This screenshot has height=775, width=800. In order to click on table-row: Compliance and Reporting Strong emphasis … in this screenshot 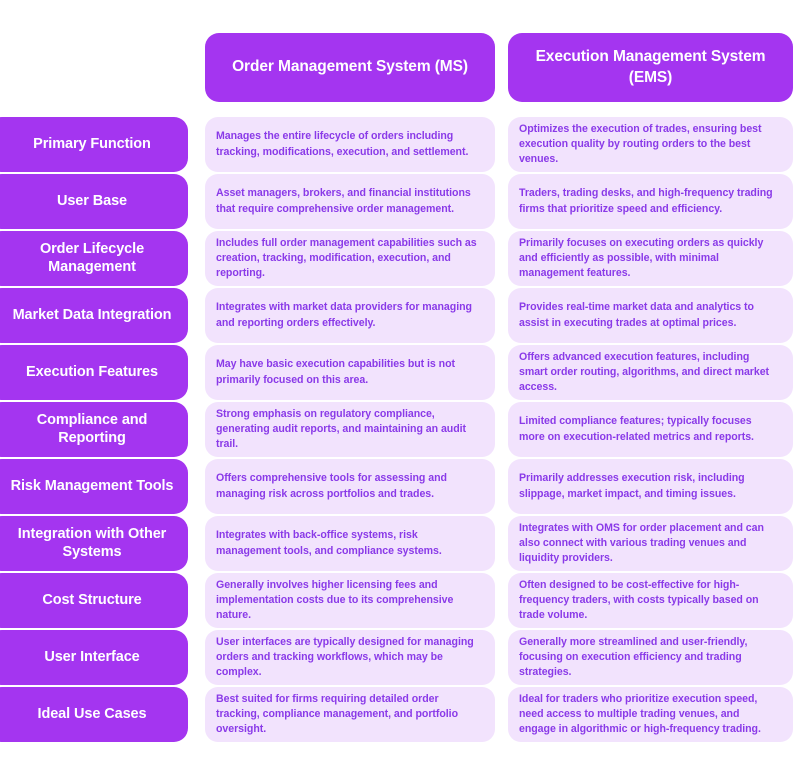, I will do `click(400, 429)`.